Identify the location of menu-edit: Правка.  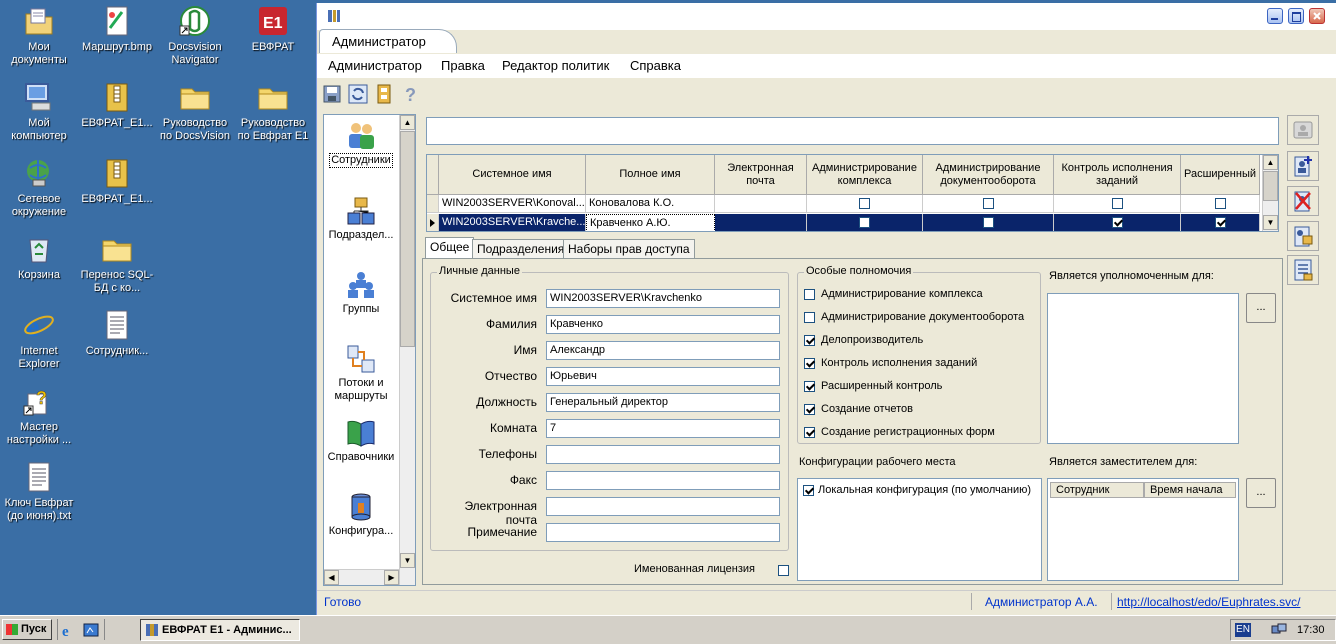
(463, 65).